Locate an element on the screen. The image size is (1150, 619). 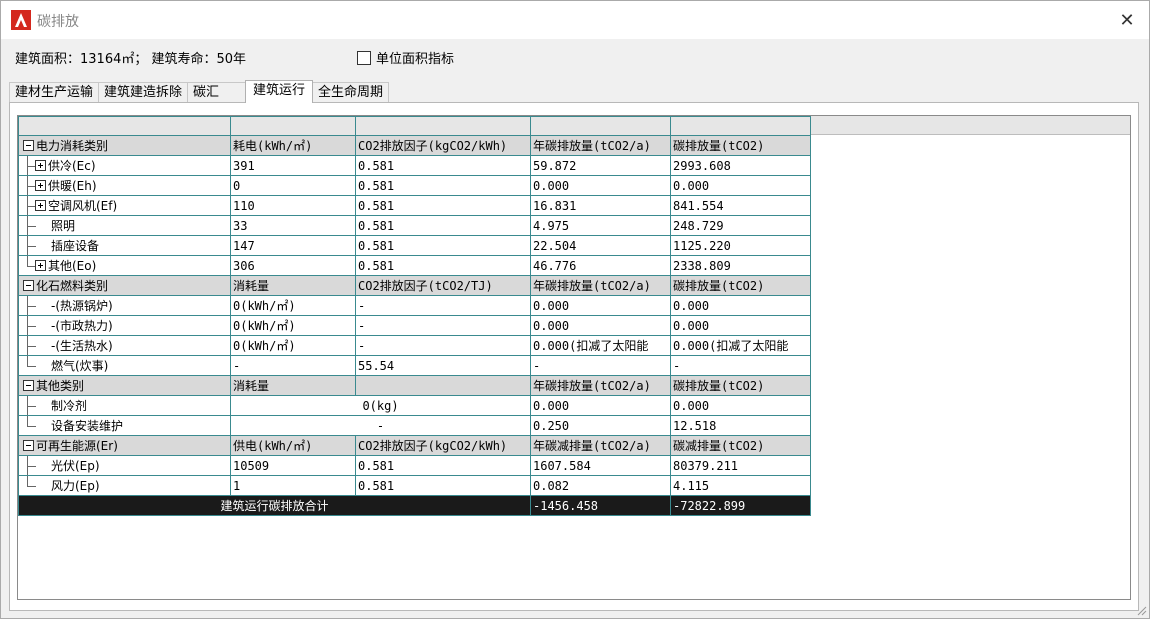
table-row: -(市政热力) 0(kWh/㎡) - 0.000 0.000 is located at coordinates (414, 325).